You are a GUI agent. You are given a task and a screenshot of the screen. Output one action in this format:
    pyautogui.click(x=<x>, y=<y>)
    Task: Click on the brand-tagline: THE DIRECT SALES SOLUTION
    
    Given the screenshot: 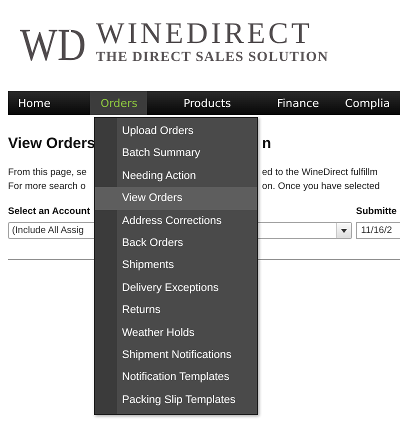 What is the action you would take?
    pyautogui.click(x=212, y=58)
    